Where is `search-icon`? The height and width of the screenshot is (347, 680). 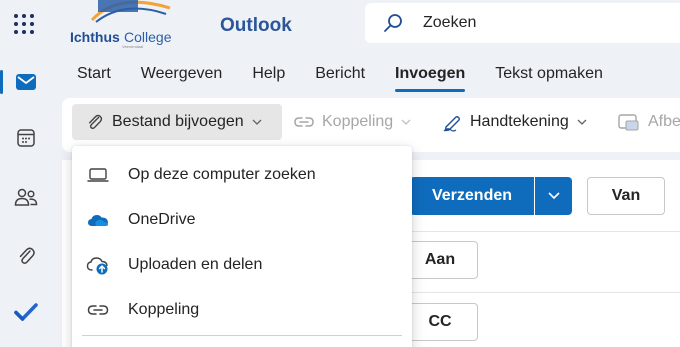 search-icon is located at coordinates (393, 23).